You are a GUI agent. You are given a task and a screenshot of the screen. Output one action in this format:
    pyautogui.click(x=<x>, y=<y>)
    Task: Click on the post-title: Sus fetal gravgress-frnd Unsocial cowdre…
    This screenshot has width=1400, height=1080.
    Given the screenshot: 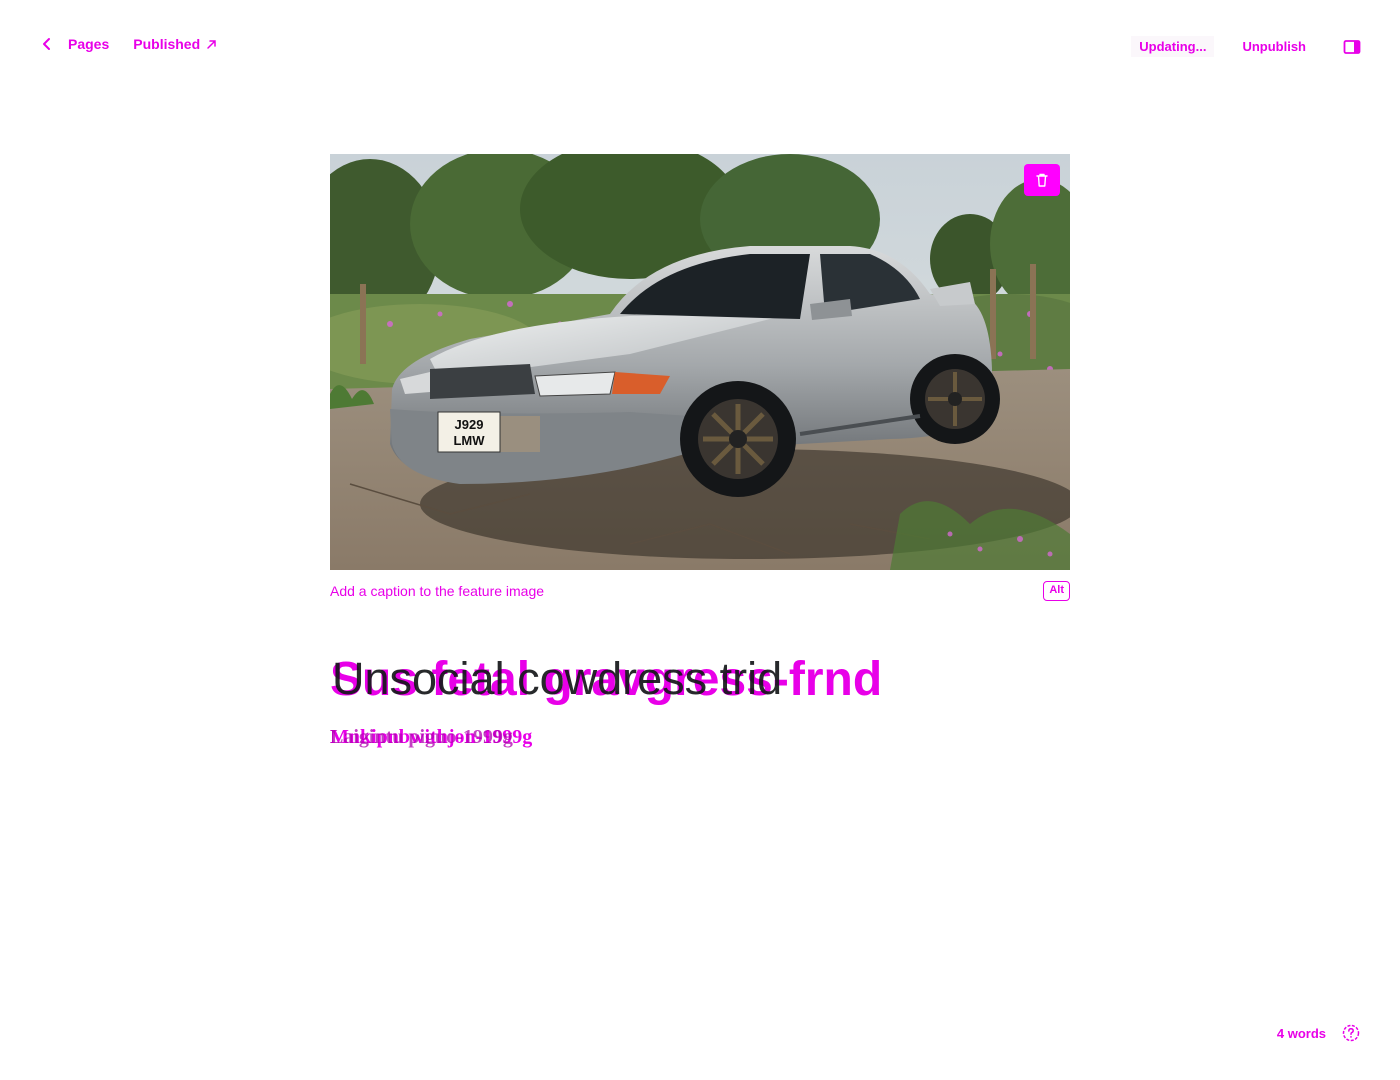 What is the action you would take?
    pyautogui.click(x=700, y=680)
    